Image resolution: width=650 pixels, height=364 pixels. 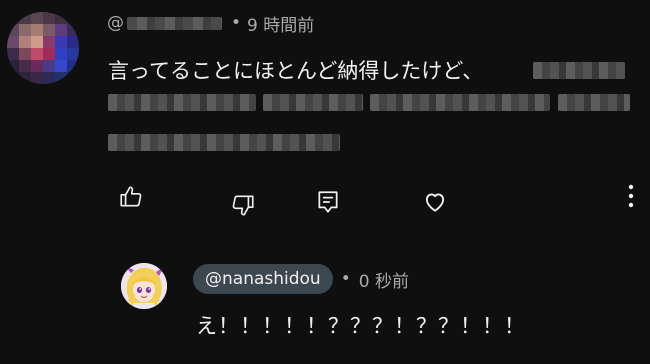 What do you see at coordinates (174, 23) in the screenshot?
I see `redacted-author-handle` at bounding box center [174, 23].